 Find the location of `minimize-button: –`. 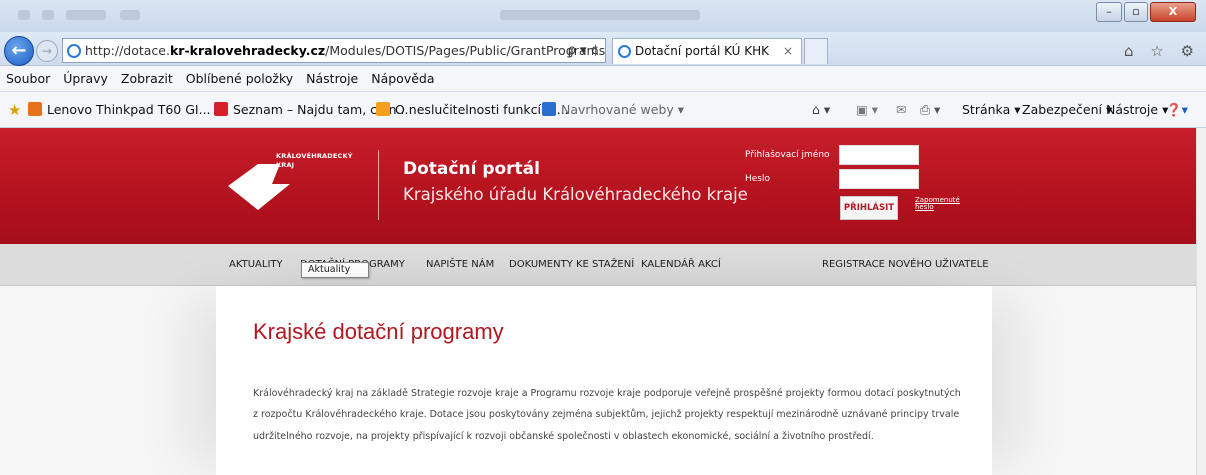

minimize-button: – is located at coordinates (1109, 12).